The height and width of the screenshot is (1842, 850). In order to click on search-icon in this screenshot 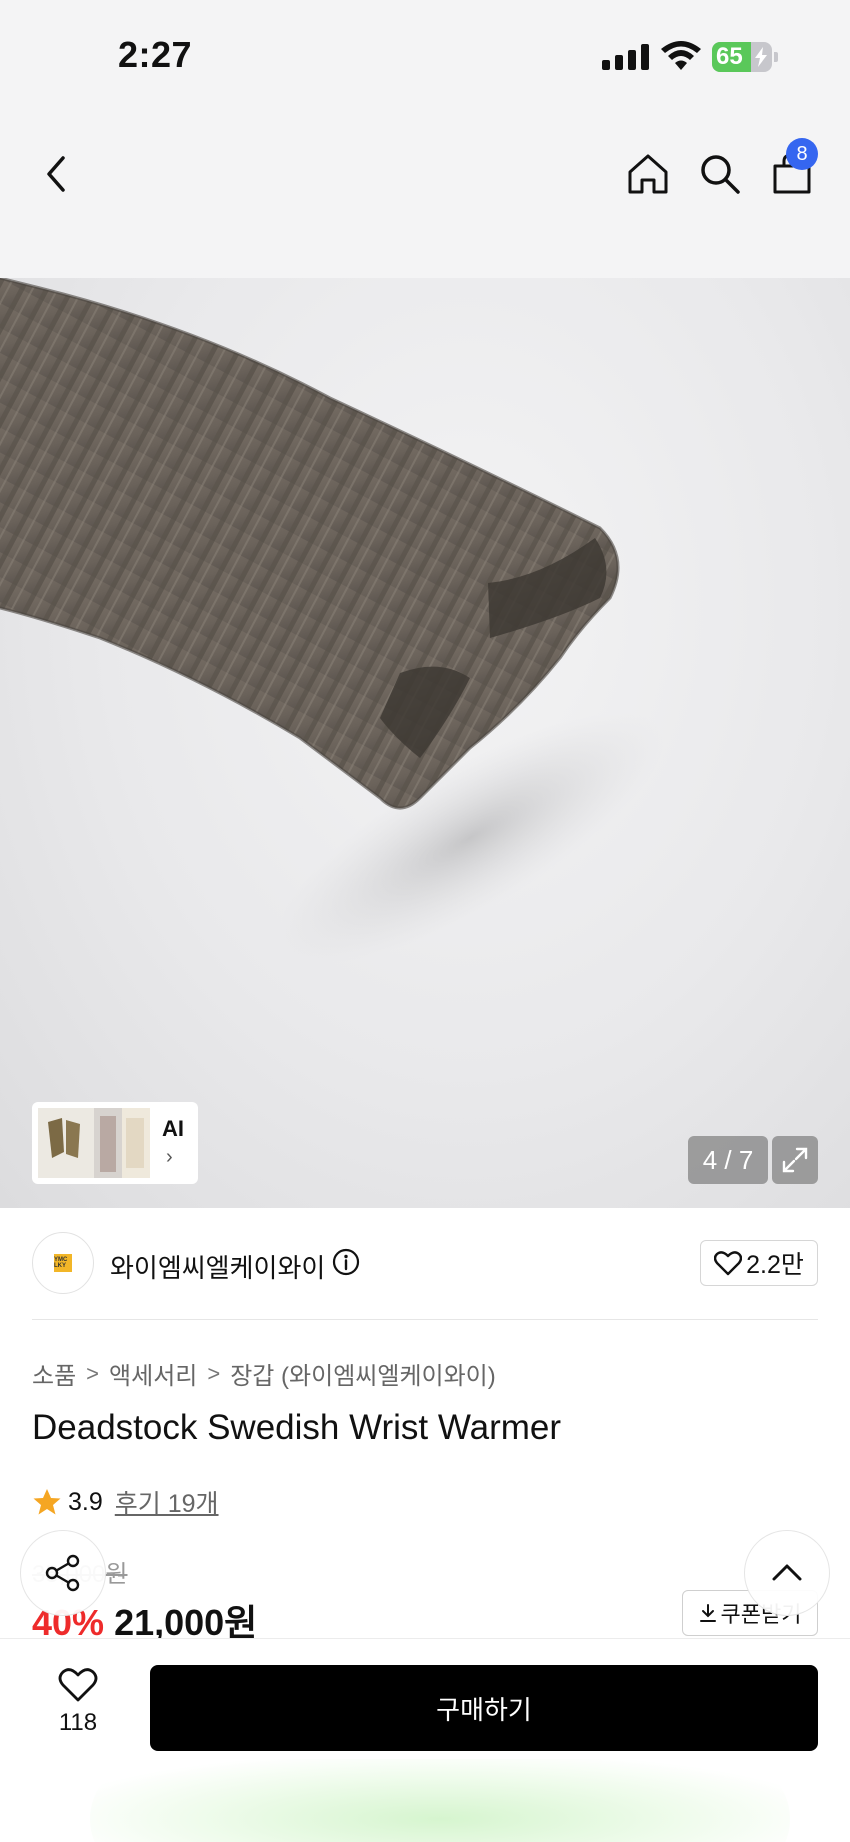, I will do `click(720, 174)`.